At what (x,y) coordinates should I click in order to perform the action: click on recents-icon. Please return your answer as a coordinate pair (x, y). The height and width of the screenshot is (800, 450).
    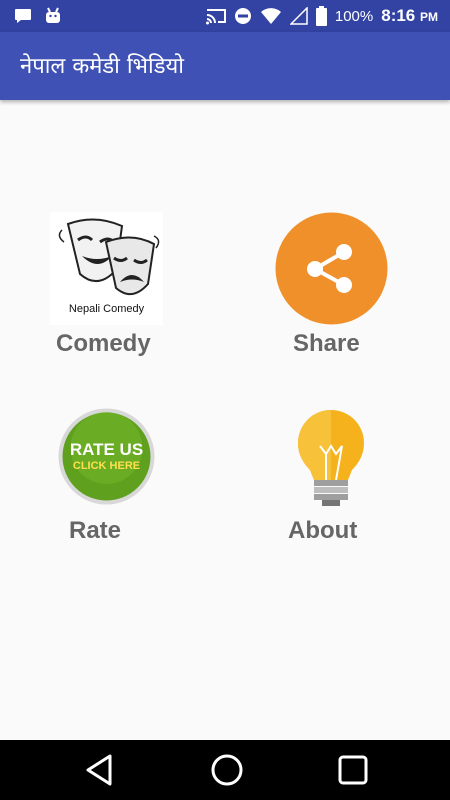
    Looking at the image, I should click on (352, 770).